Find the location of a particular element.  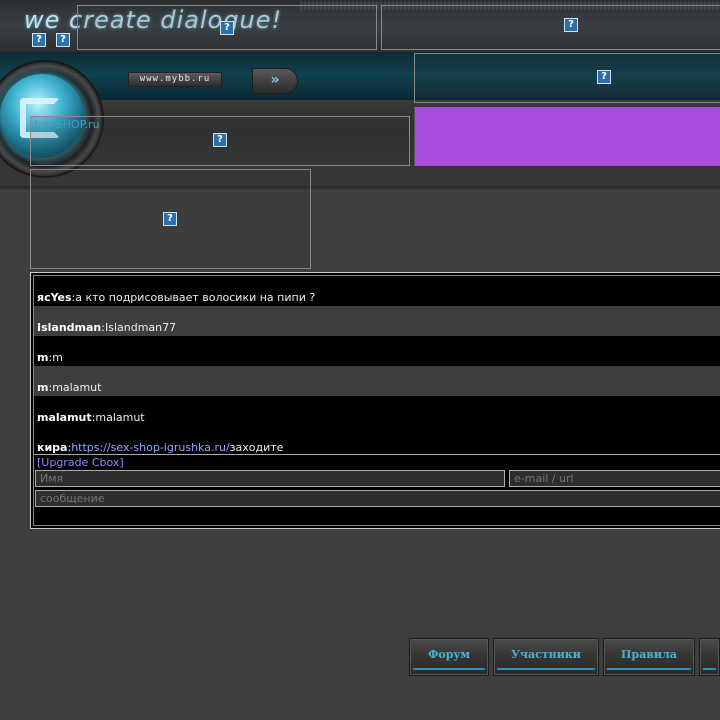

chat-text: а кто подрисовывает волосики на пипи ? is located at coordinates (195, 297).